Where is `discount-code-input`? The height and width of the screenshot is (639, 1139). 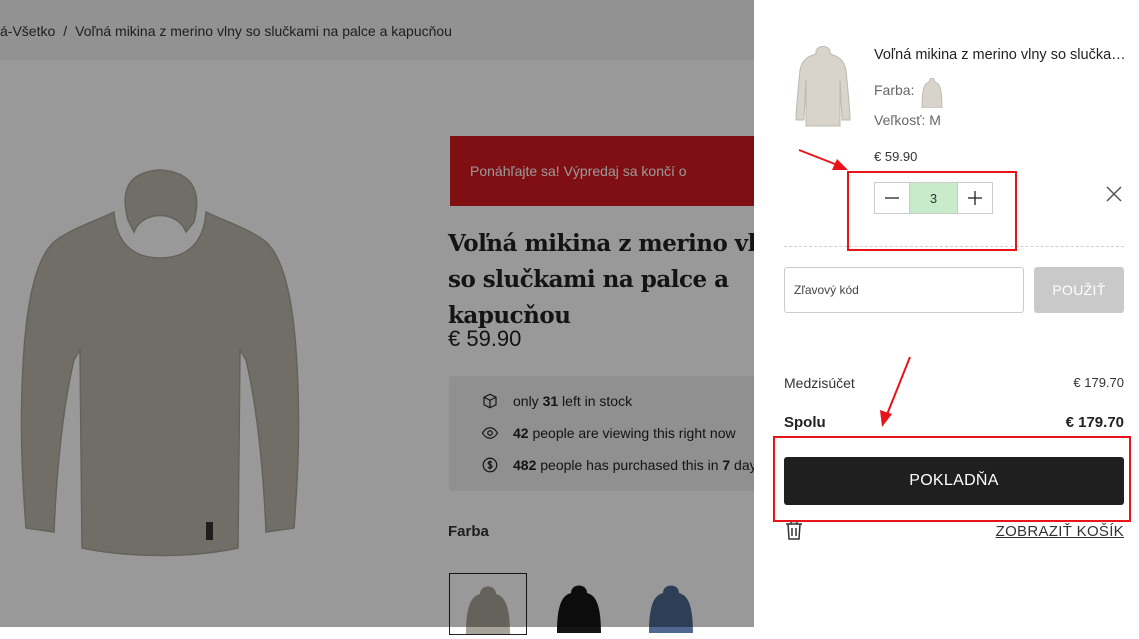
discount-code-input is located at coordinates (904, 290).